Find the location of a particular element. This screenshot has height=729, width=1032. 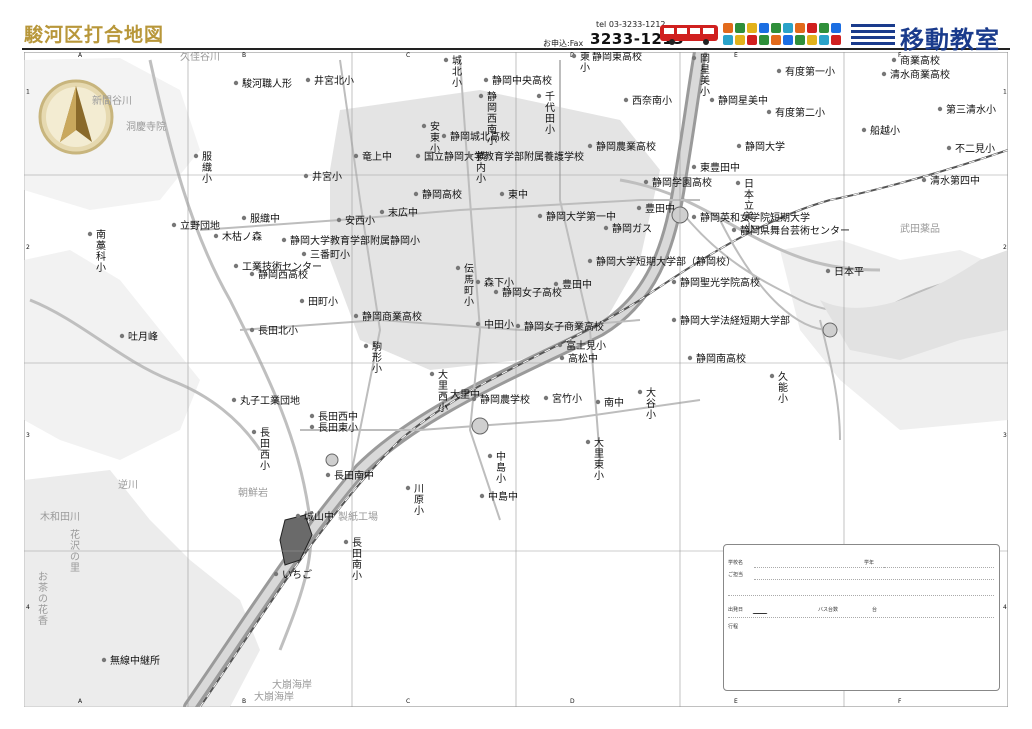

map-label: 服織中 is located at coordinates (265, 218).